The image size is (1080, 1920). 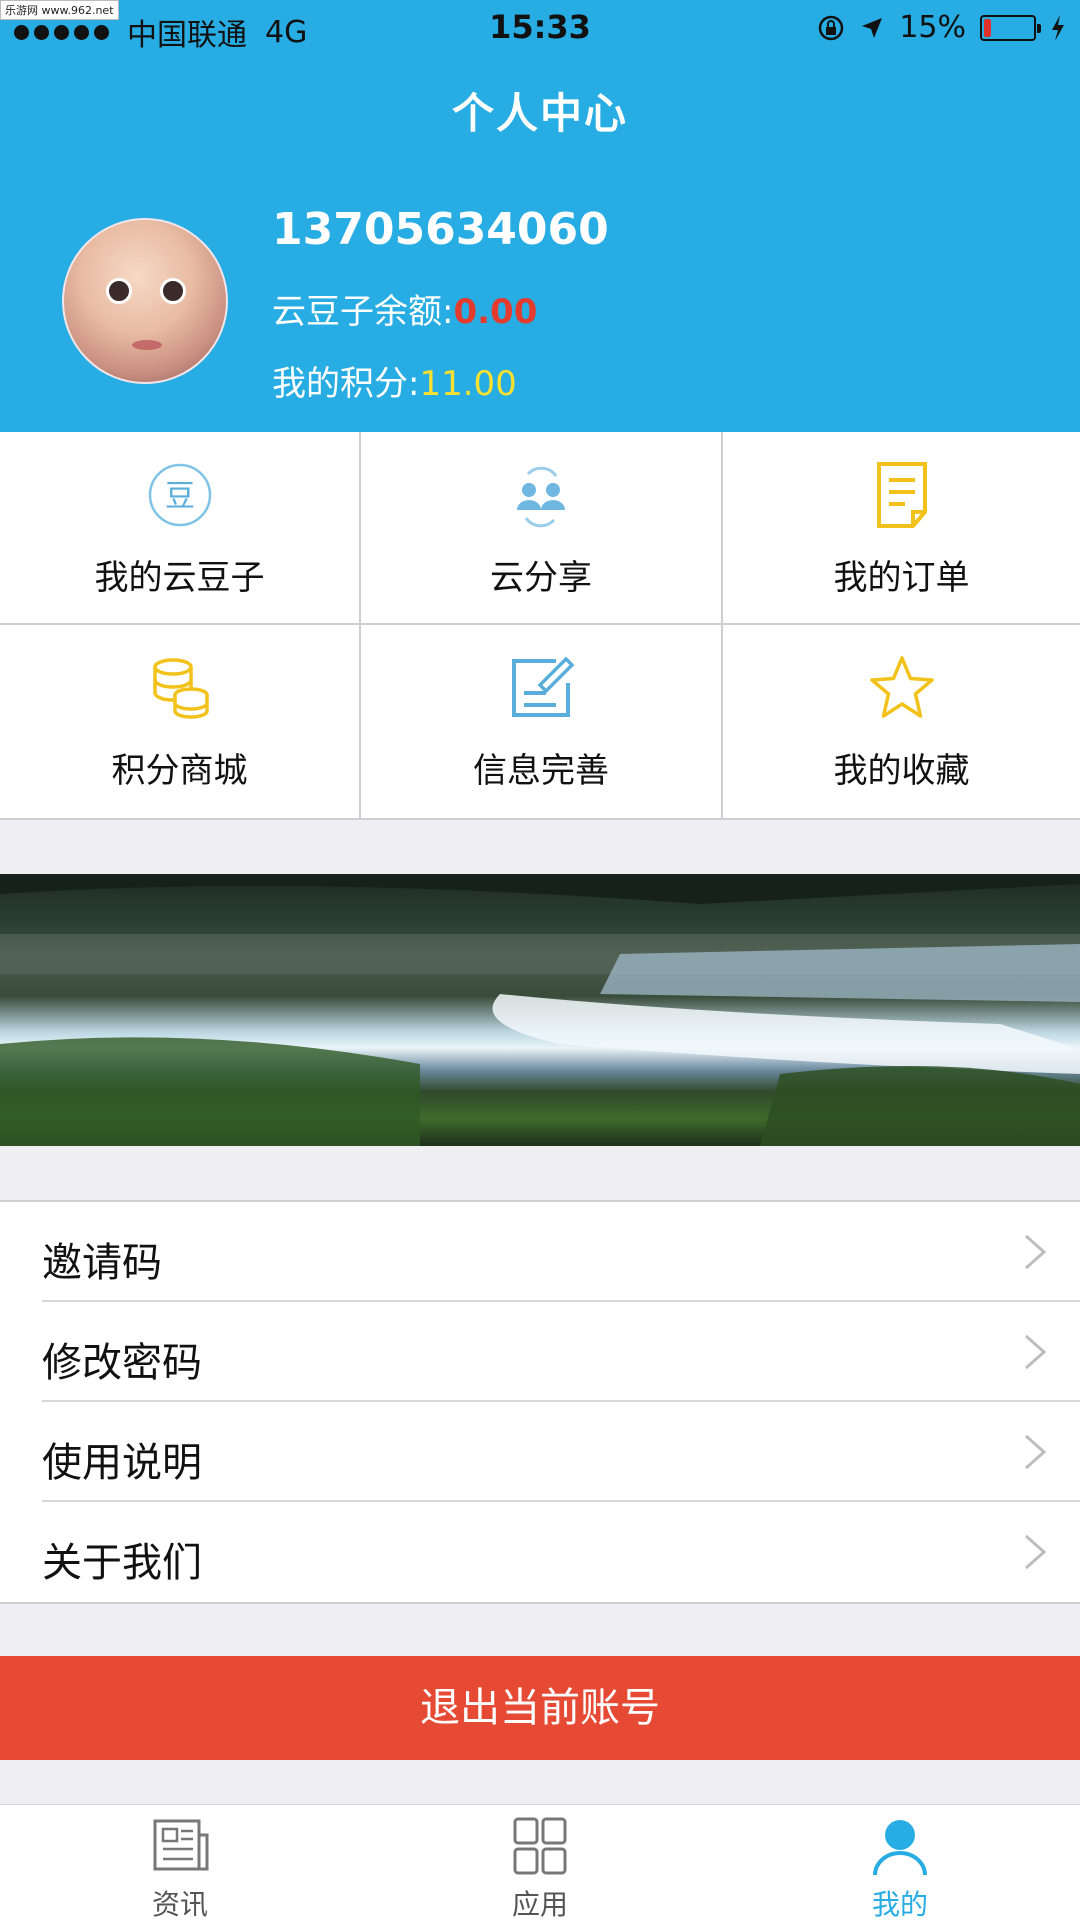 I want to click on grid-item-label: 积分商城, so click(x=179, y=771).